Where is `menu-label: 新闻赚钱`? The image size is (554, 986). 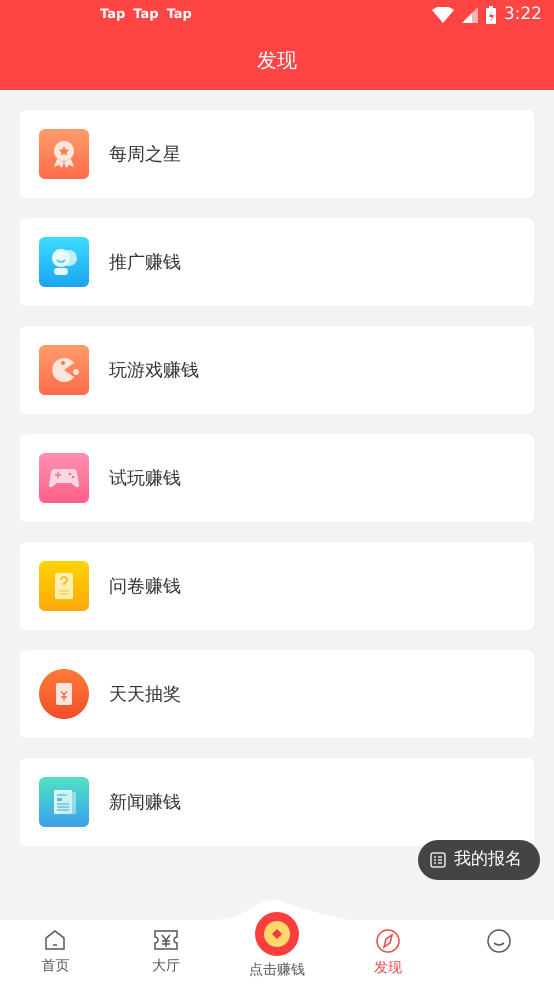 menu-label: 新闻赚钱 is located at coordinates (145, 802).